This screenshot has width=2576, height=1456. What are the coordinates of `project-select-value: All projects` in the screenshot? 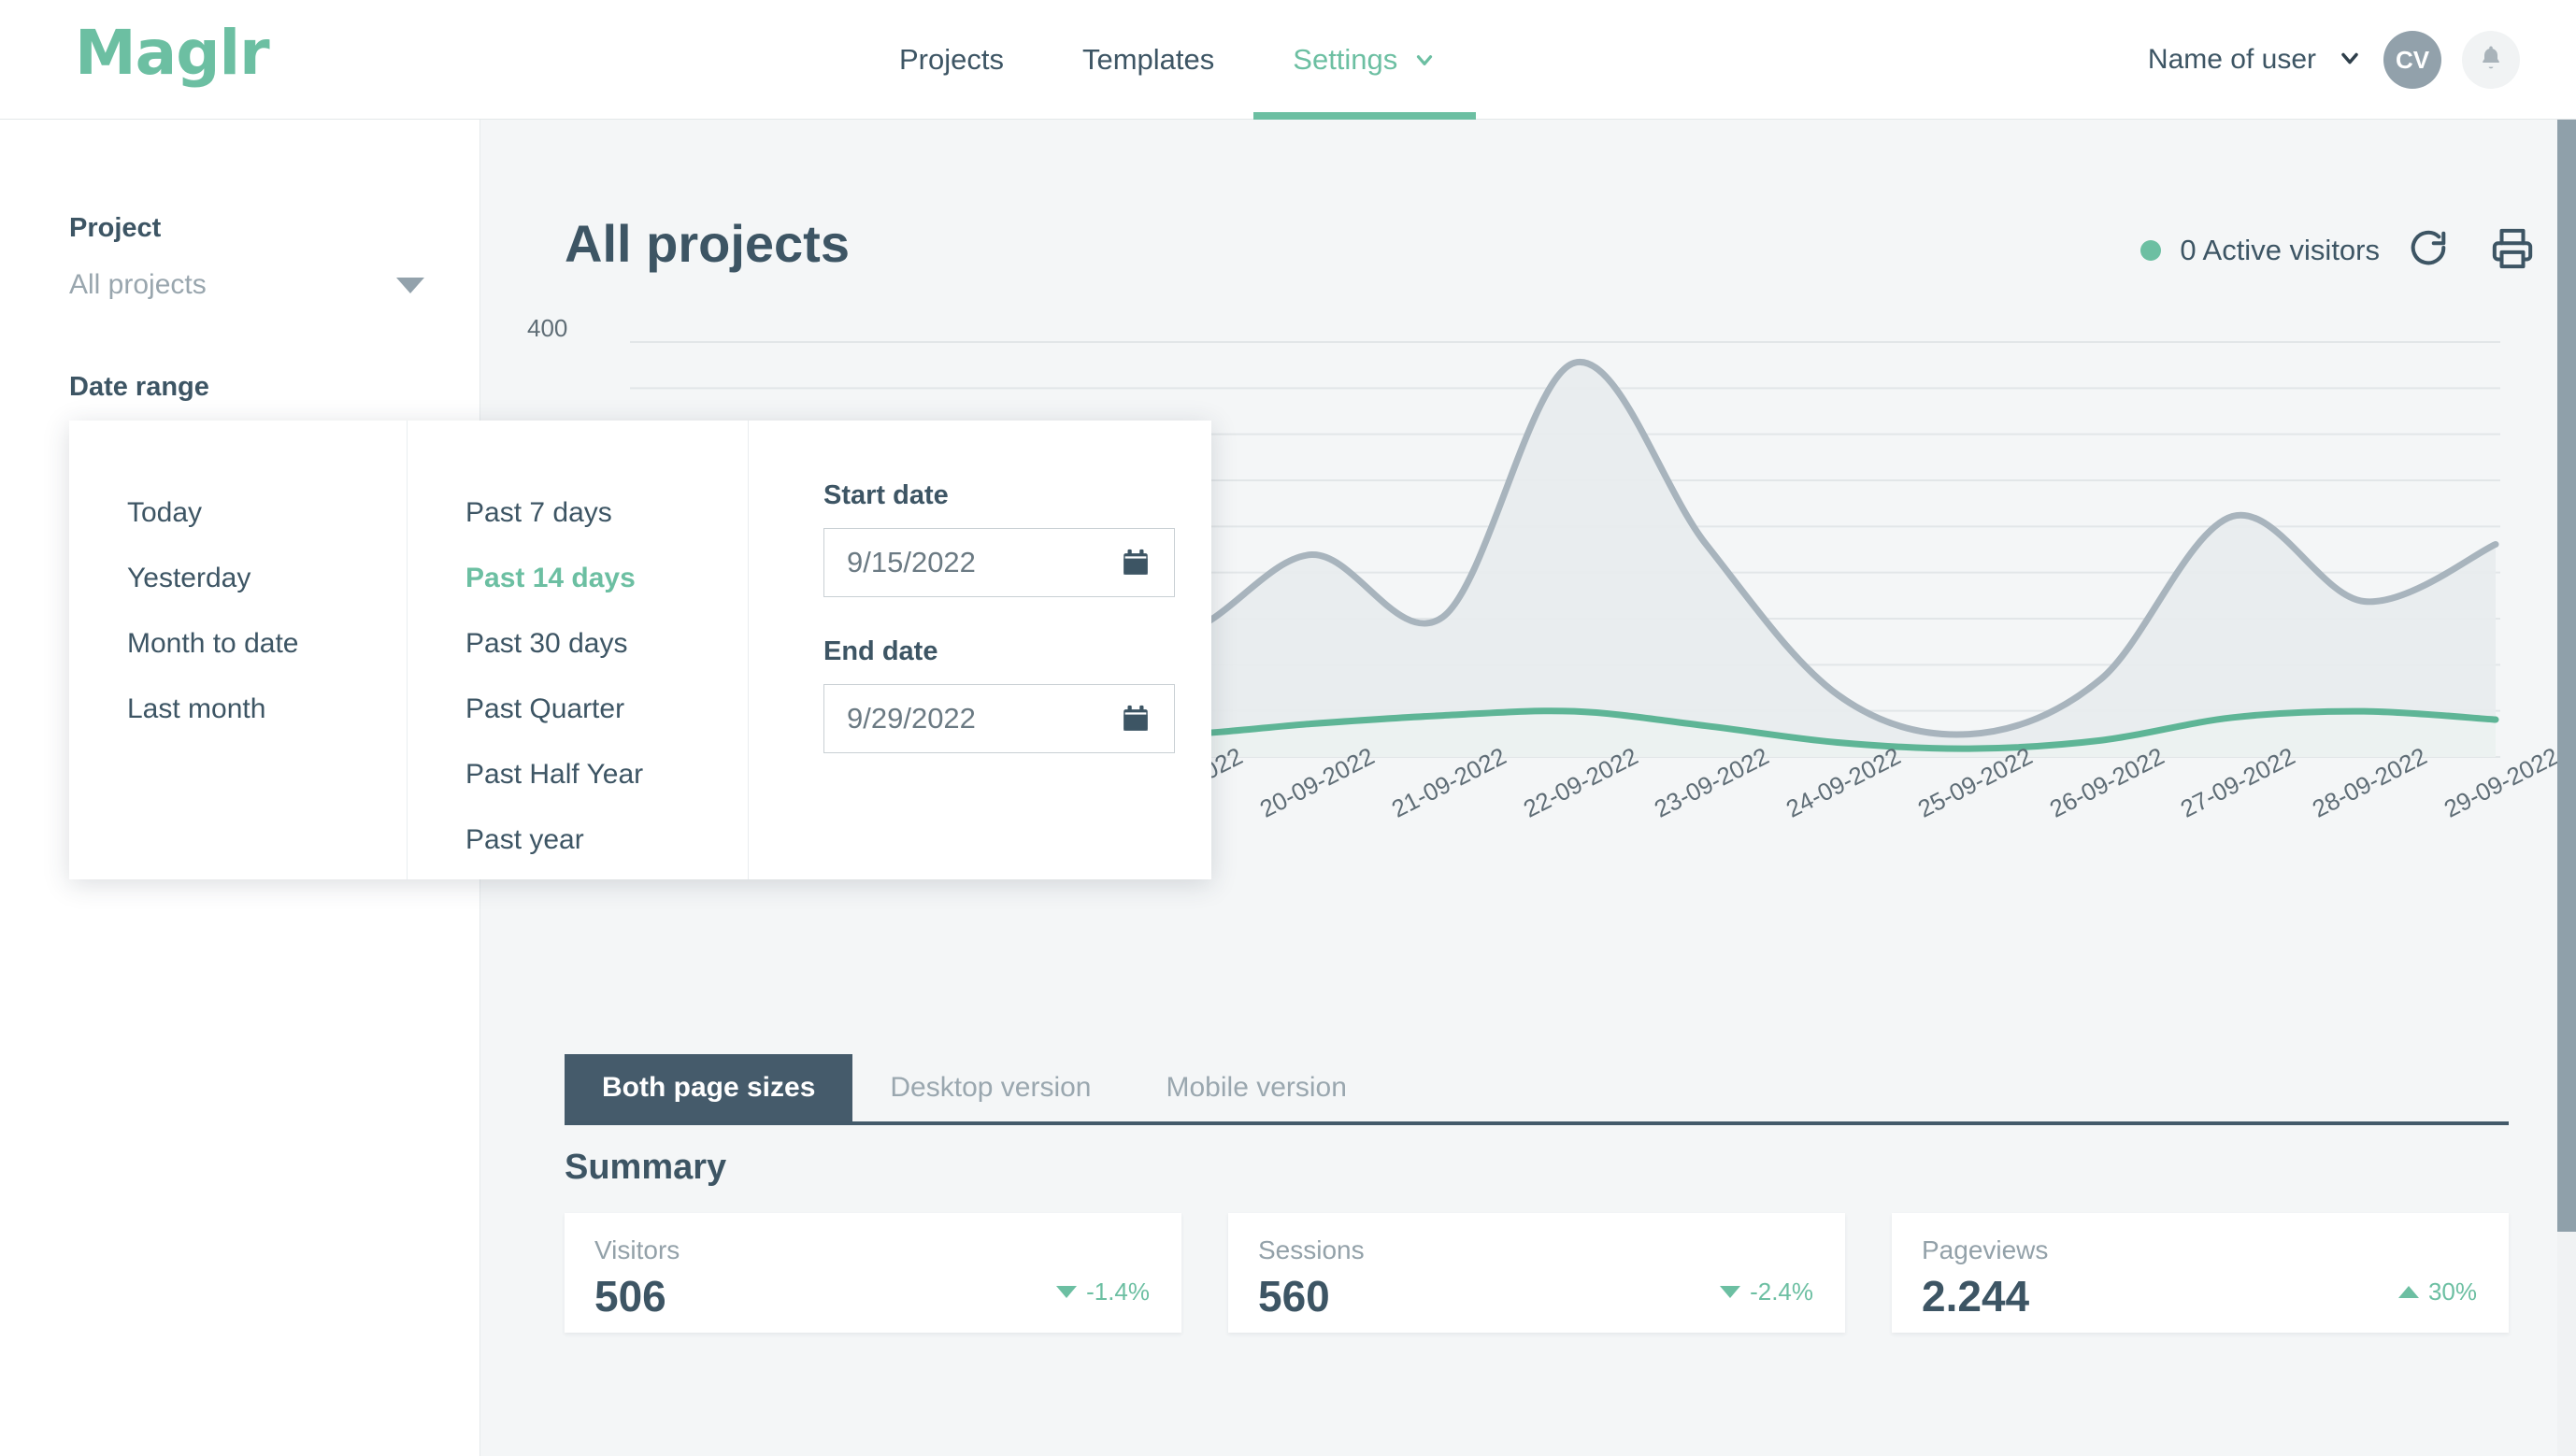 It's located at (138, 284).